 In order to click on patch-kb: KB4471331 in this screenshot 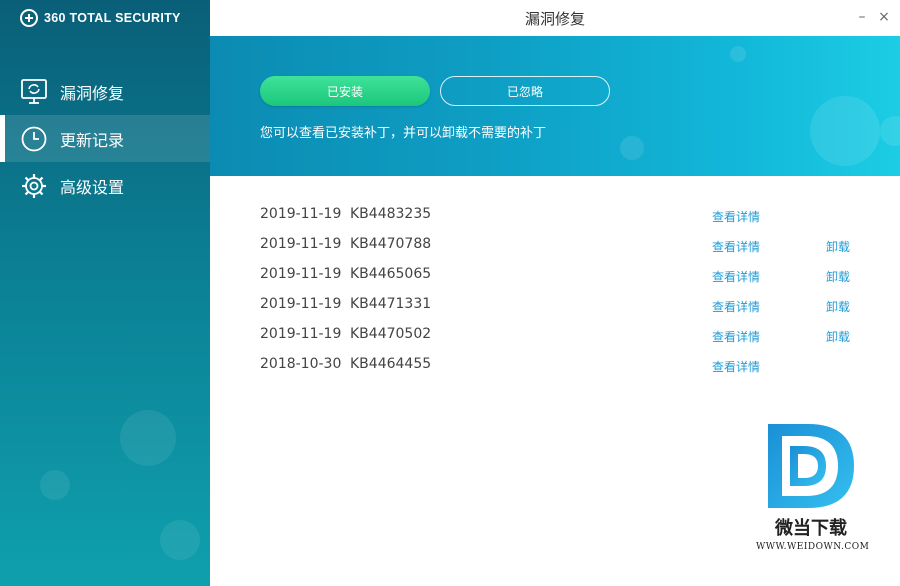, I will do `click(391, 304)`.